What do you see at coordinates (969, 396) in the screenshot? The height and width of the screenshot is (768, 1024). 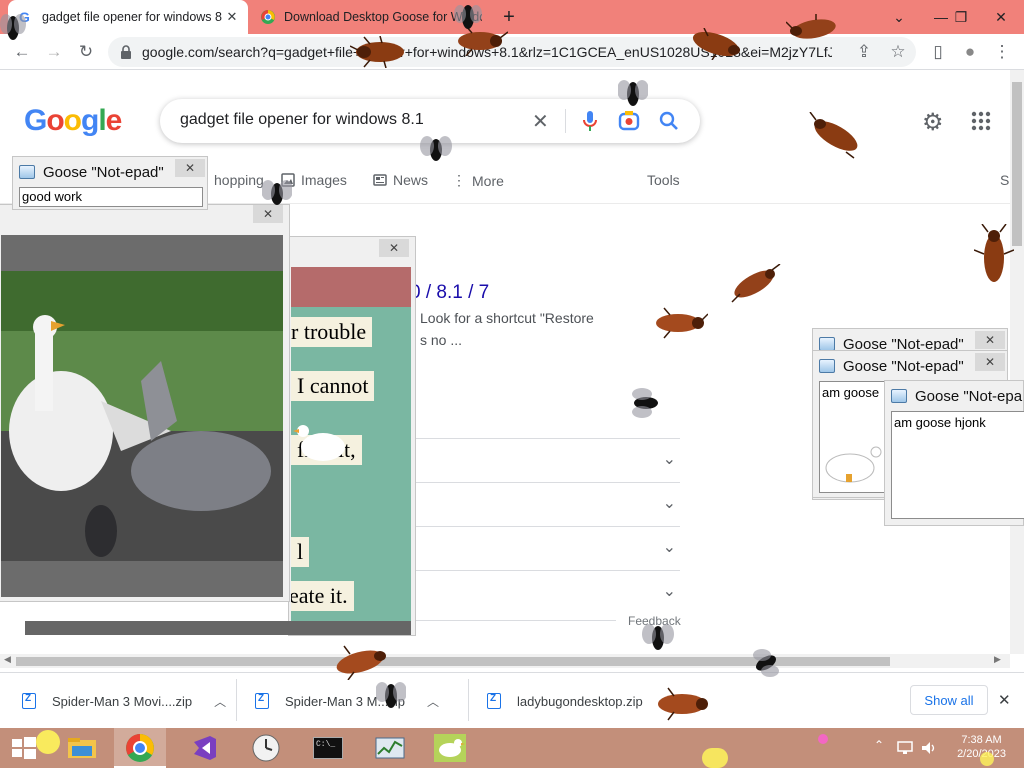 I see `window-title: Goose "Not-epa` at bounding box center [969, 396].